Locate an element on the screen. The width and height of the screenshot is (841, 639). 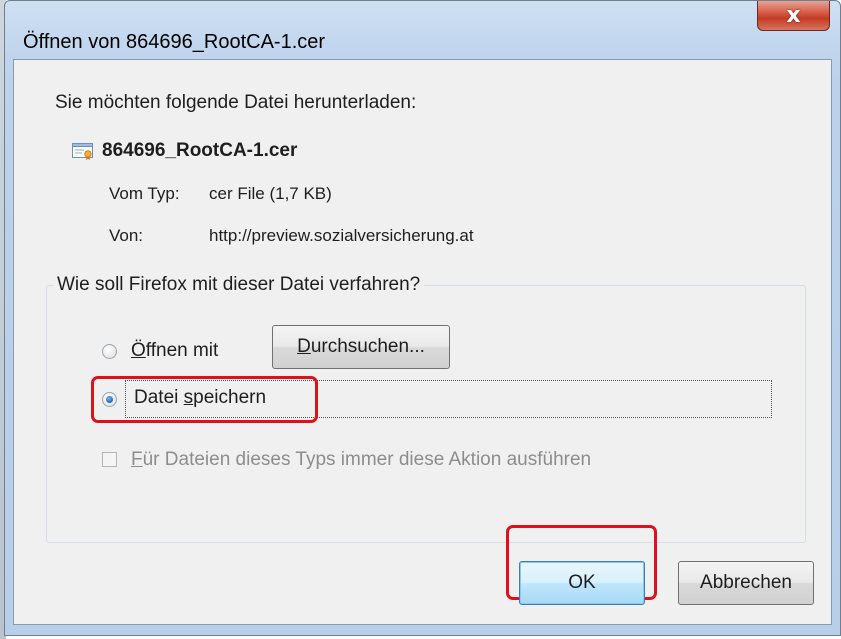
always-access-key: F is located at coordinates (137, 459).